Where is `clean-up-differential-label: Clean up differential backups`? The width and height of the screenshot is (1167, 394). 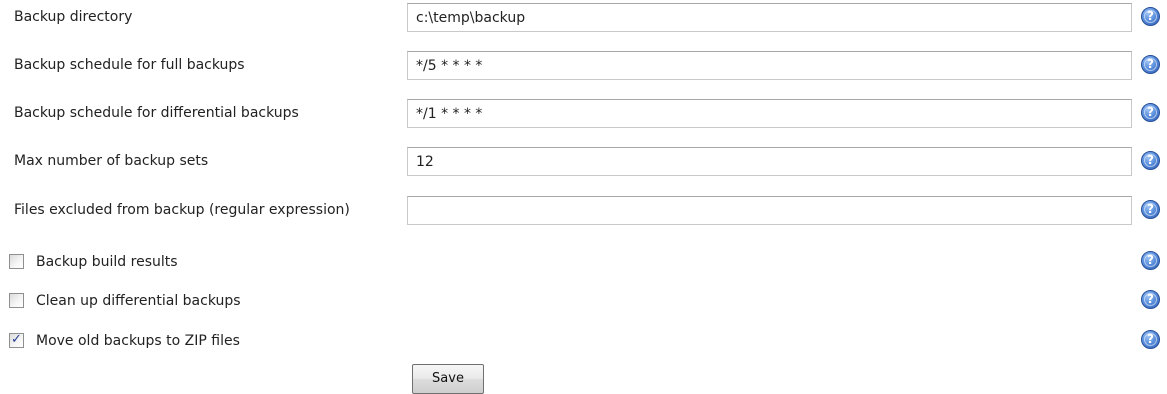 clean-up-differential-label: Clean up differential backups is located at coordinates (138, 301).